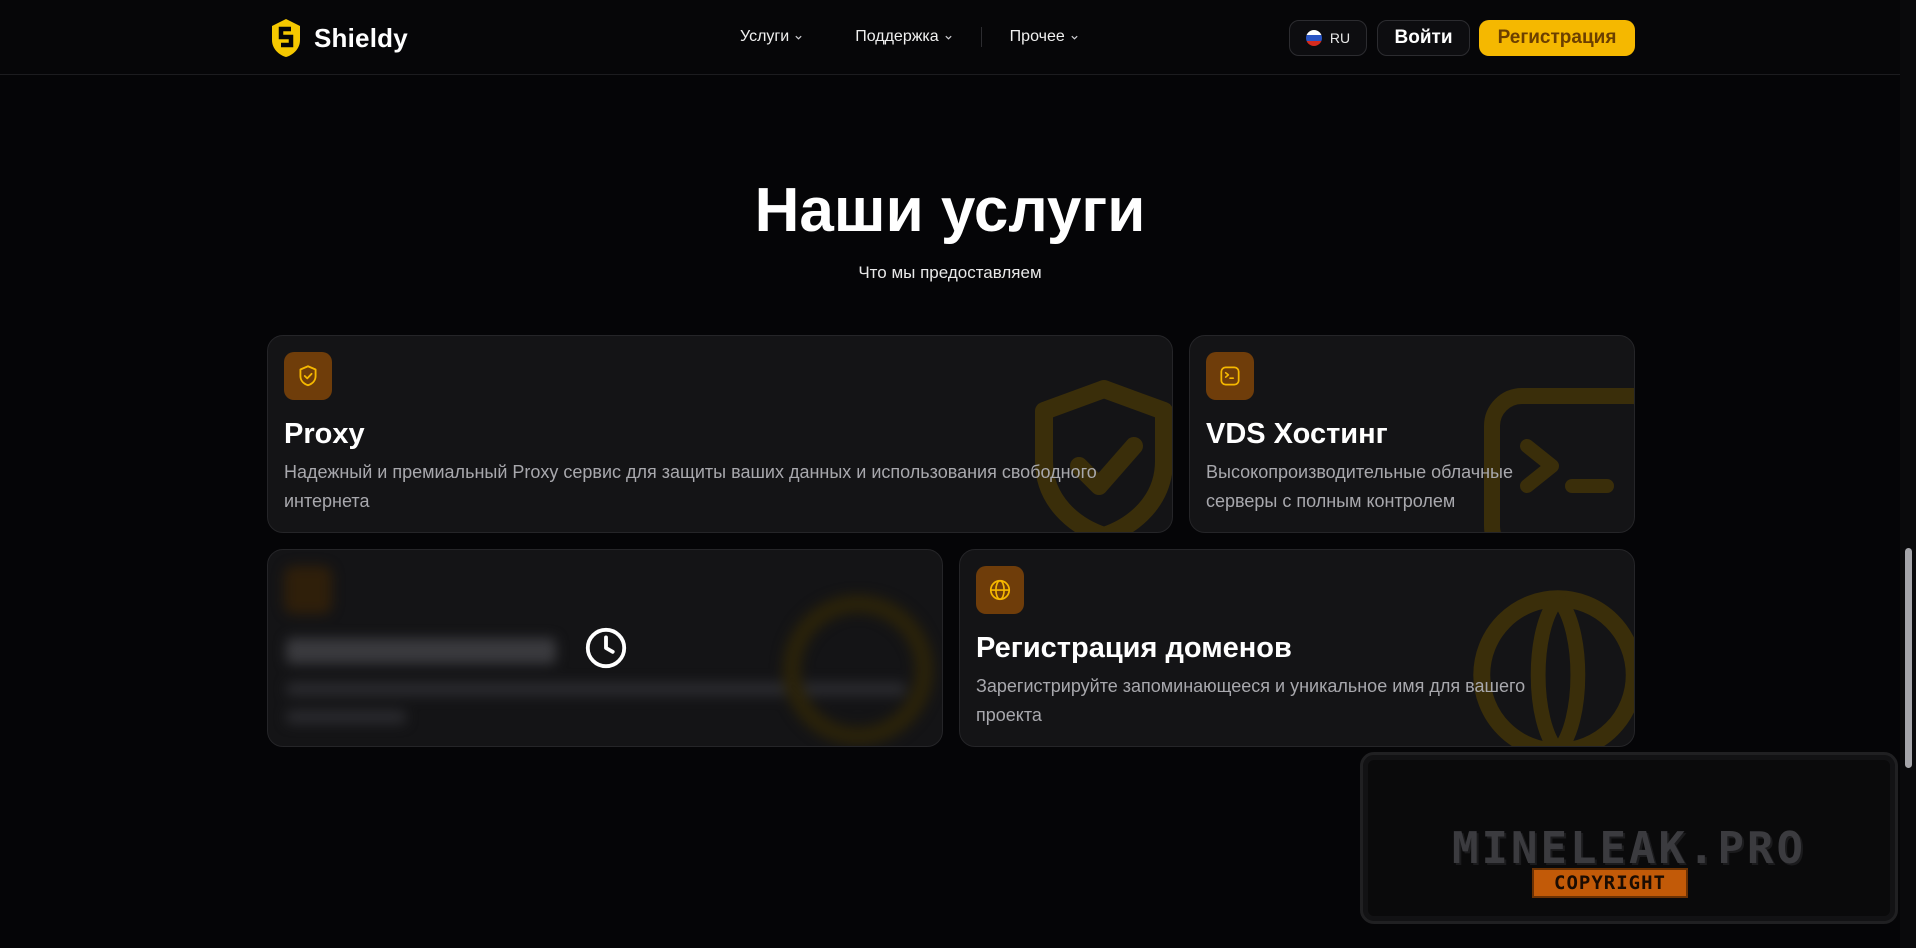 The height and width of the screenshot is (948, 1916). I want to click on register-button: Регистрация, so click(1557, 38).